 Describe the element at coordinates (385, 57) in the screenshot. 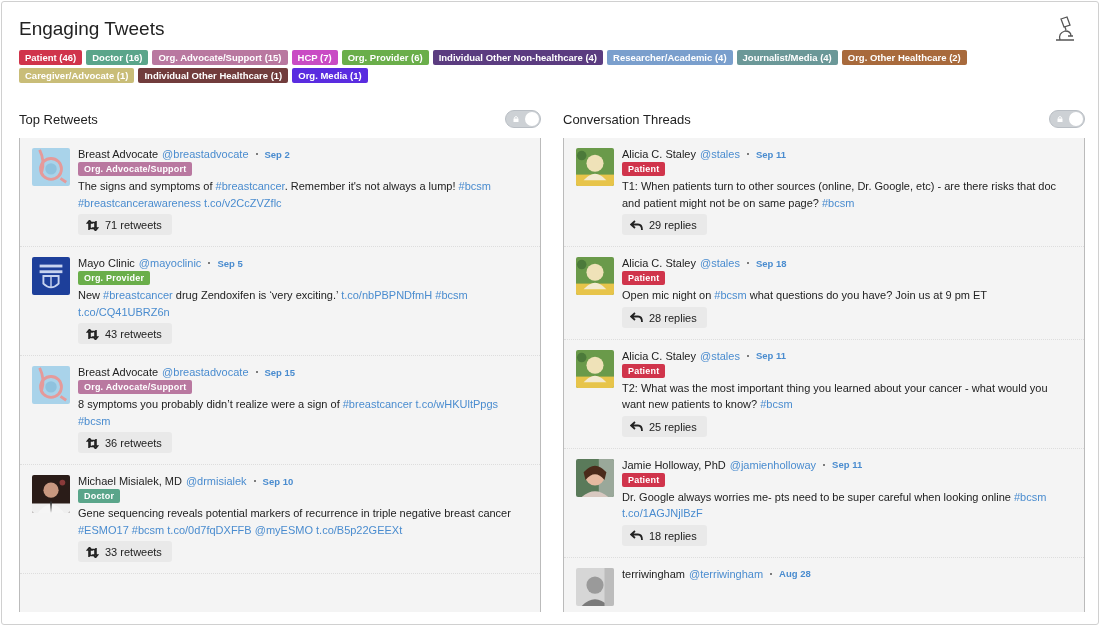

I see `legend-tag: Org. Provider (6)` at that location.